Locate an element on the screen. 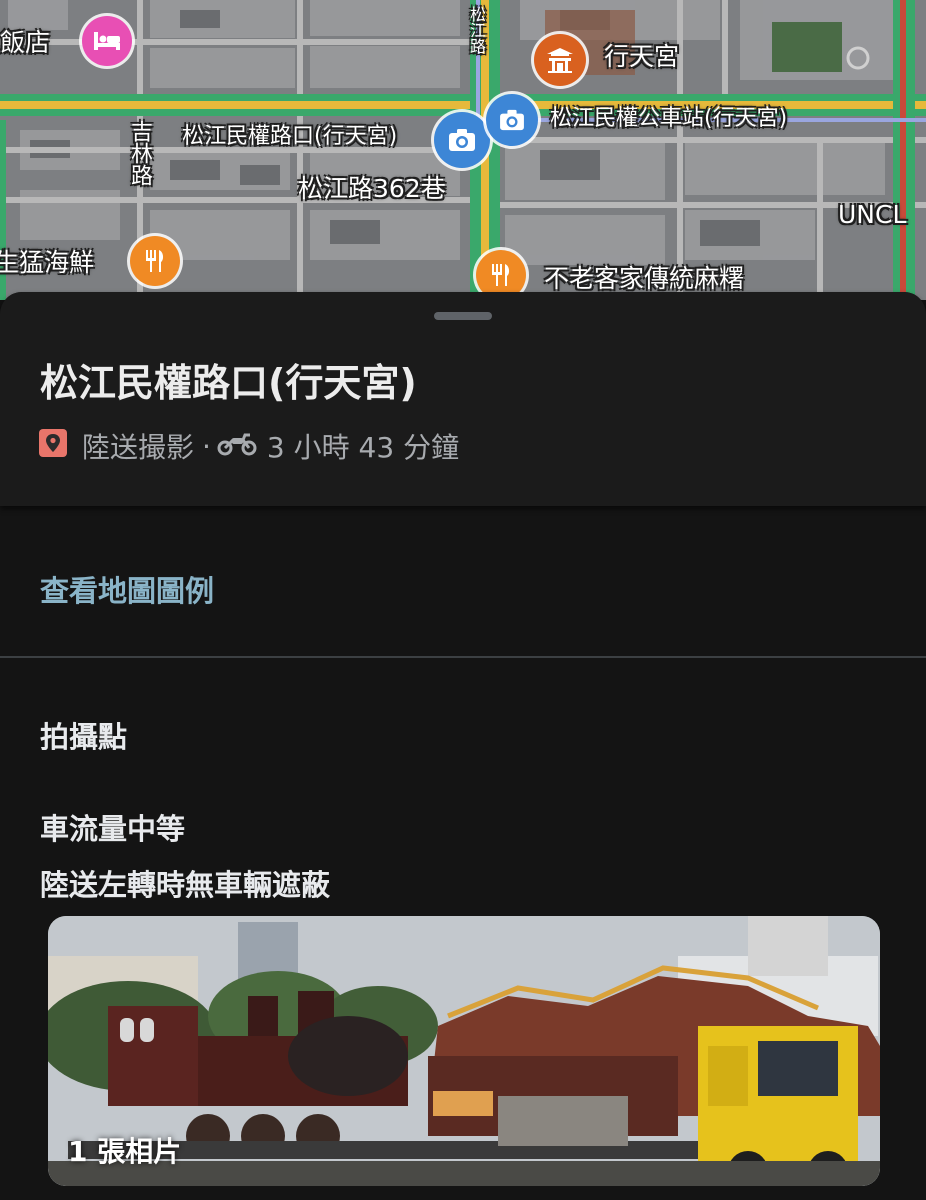 Image resolution: width=926 pixels, height=1200 pixels. drag-handle is located at coordinates (463, 316).